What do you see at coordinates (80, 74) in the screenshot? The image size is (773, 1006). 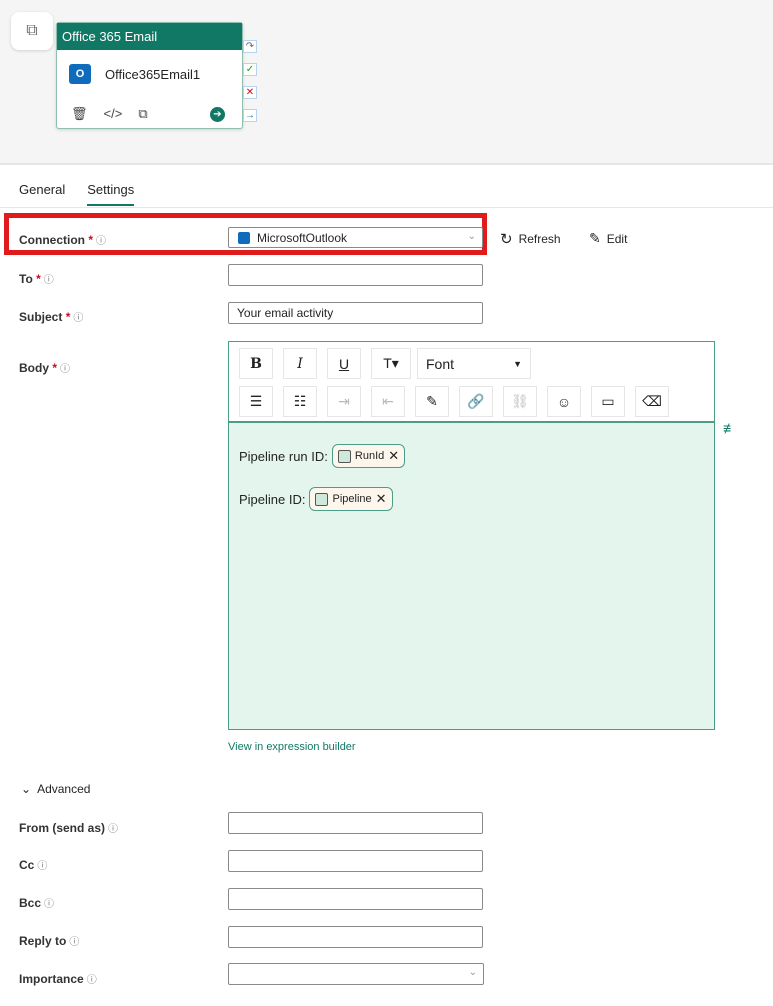 I see `outlook-icon: O` at bounding box center [80, 74].